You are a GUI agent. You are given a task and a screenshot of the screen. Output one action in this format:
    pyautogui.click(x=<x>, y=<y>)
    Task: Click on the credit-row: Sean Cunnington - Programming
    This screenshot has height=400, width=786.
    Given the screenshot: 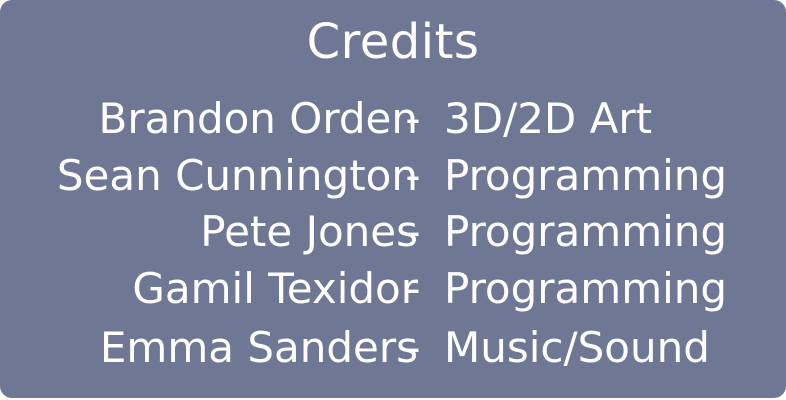 What is the action you would take?
    pyautogui.click(x=393, y=176)
    